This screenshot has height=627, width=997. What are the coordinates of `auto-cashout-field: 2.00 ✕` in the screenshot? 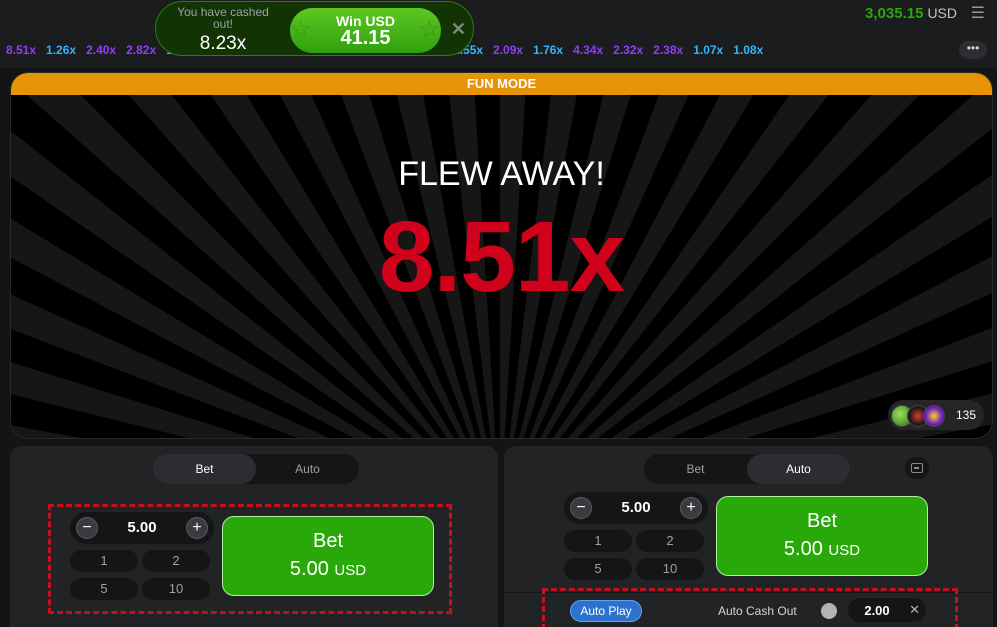 It's located at (887, 610).